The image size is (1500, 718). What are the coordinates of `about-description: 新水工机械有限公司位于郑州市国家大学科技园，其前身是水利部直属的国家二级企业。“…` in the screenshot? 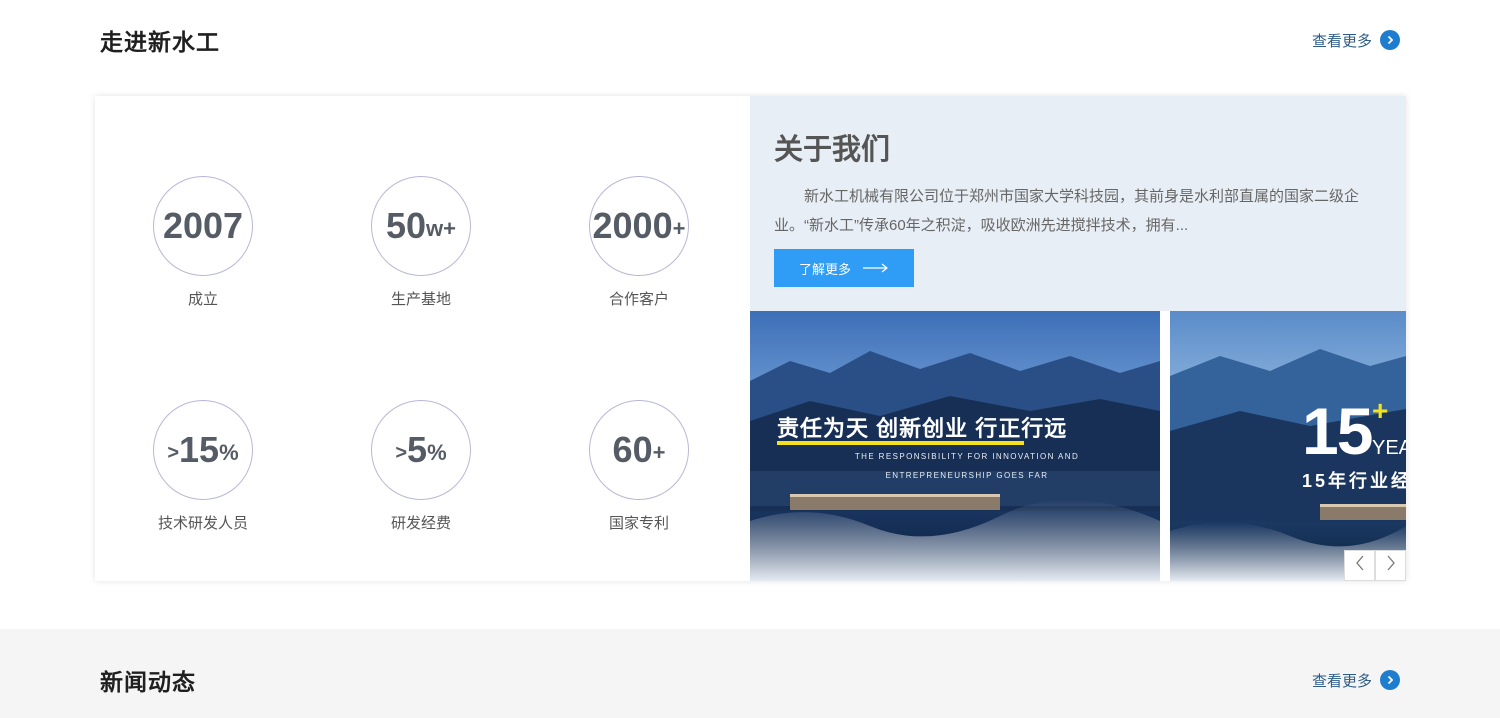 It's located at (1067, 211).